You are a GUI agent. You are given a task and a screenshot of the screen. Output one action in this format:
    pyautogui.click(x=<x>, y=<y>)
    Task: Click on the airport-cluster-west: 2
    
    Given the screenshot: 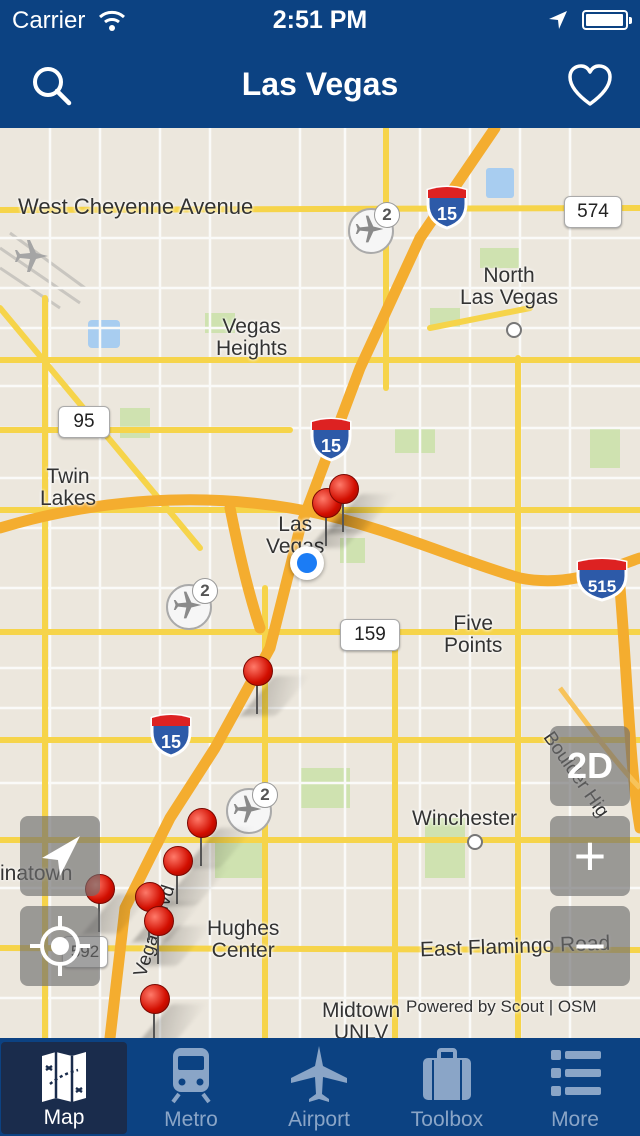 What is the action you would take?
    pyautogui.click(x=192, y=604)
    